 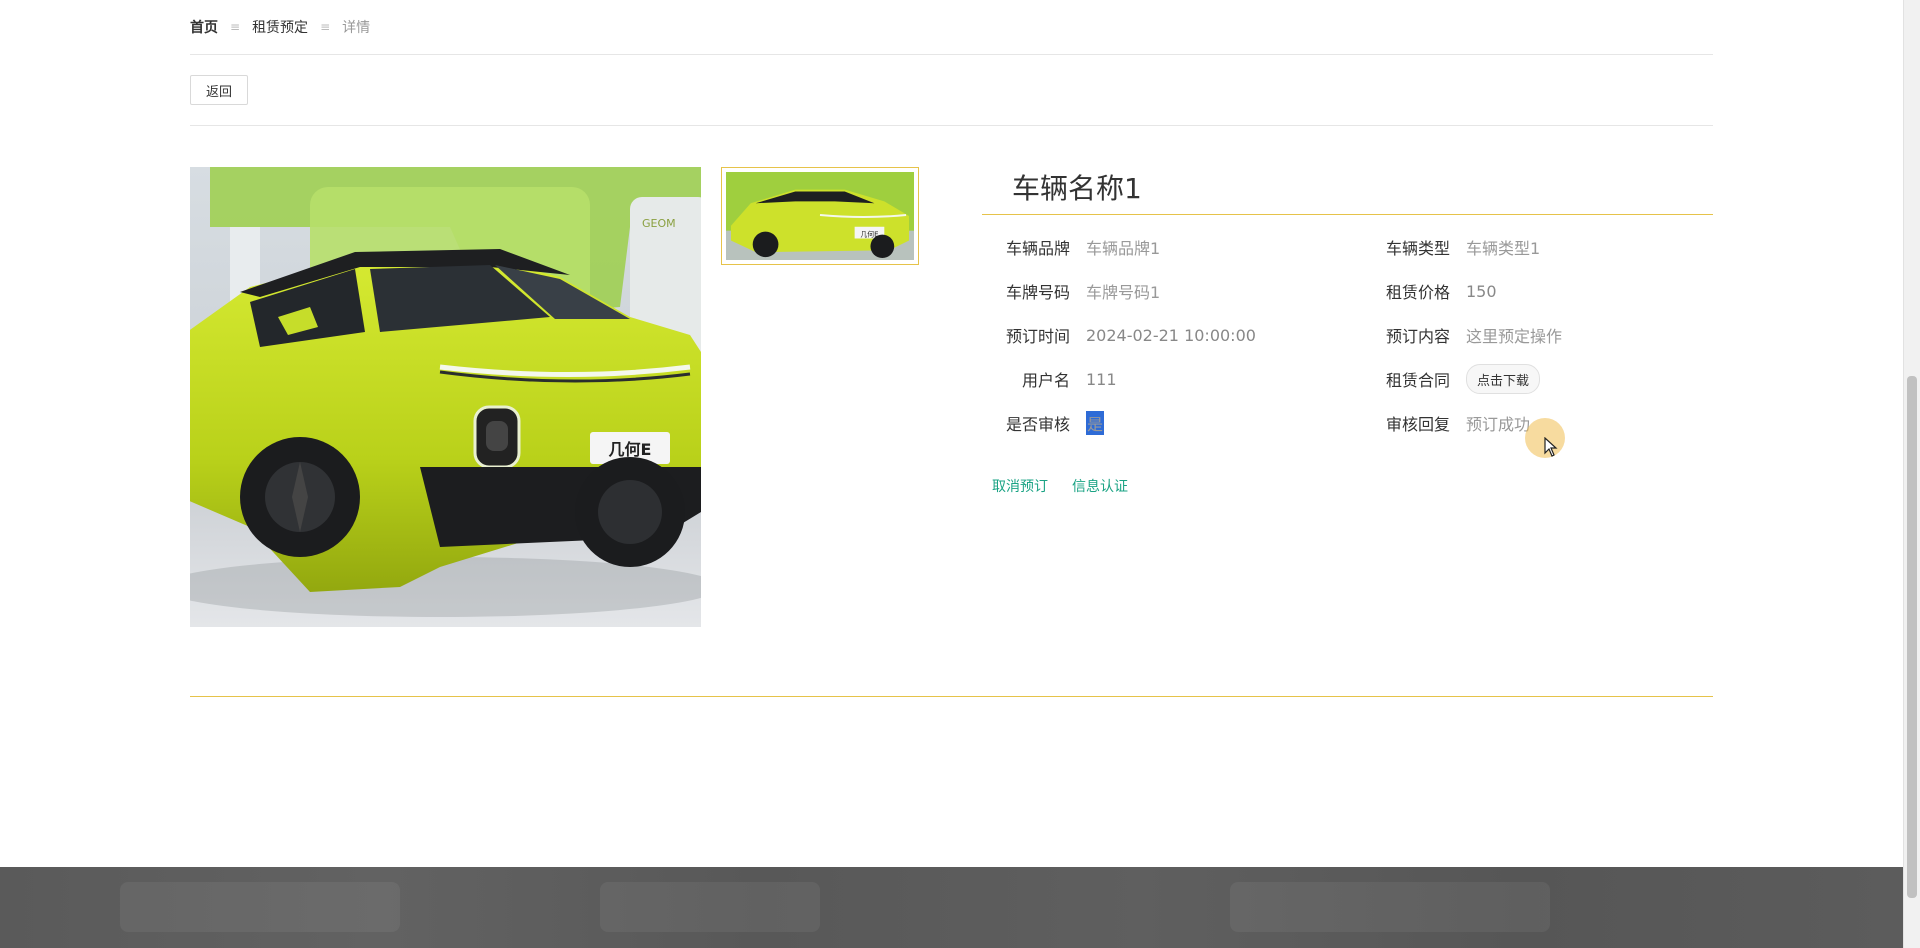 What do you see at coordinates (1551, 447) in the screenshot?
I see `mouse-cursor-icon` at bounding box center [1551, 447].